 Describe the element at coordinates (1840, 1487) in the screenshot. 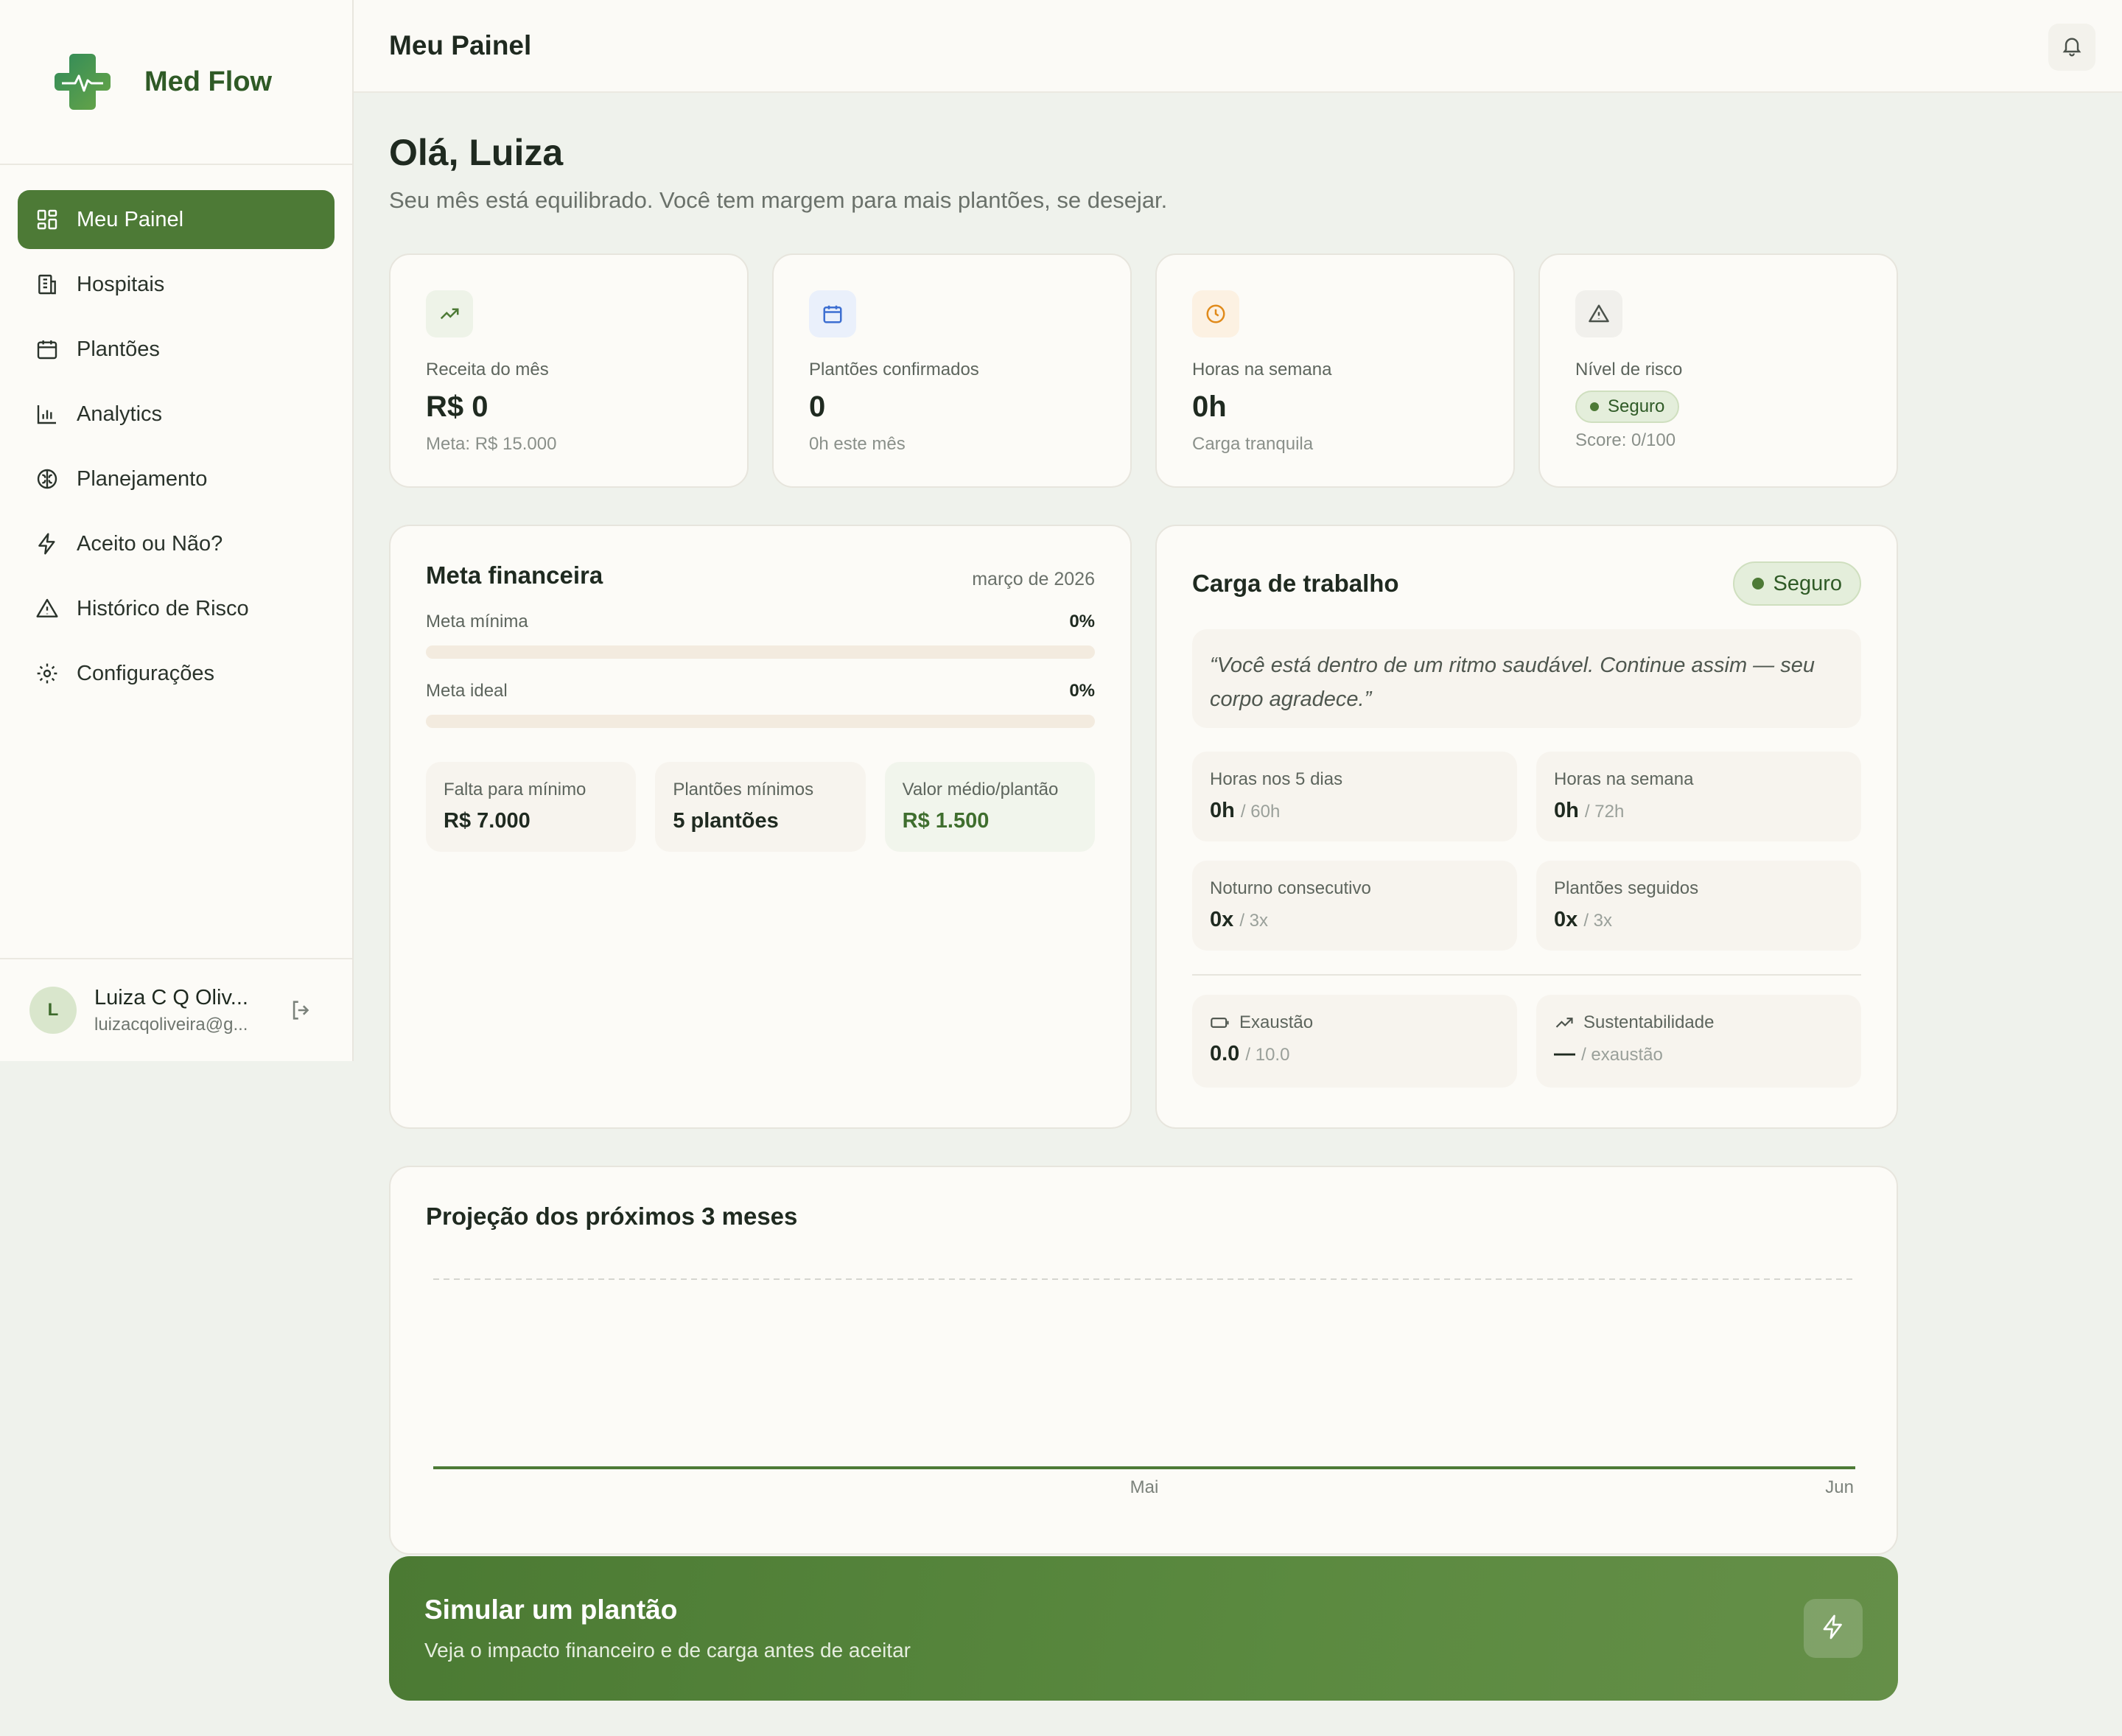

I see `x-tick-label: Jun` at that location.